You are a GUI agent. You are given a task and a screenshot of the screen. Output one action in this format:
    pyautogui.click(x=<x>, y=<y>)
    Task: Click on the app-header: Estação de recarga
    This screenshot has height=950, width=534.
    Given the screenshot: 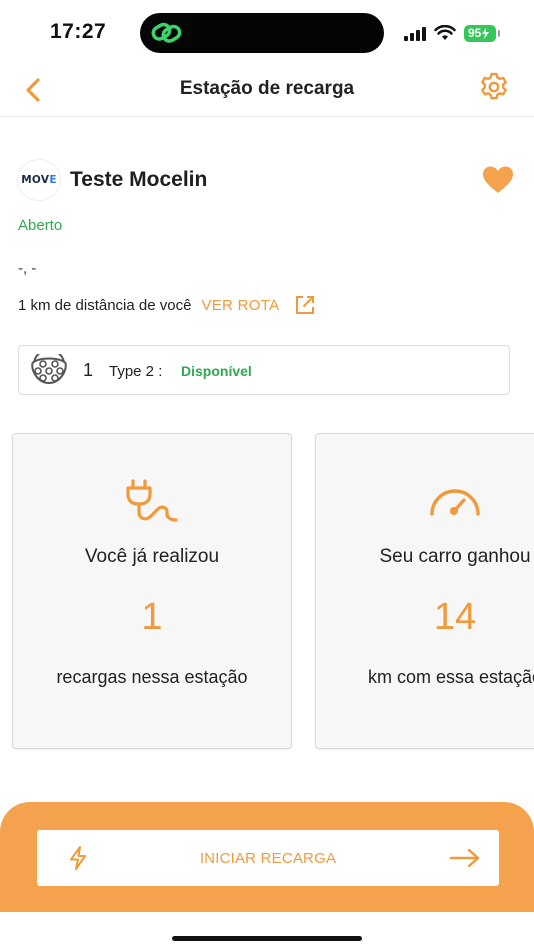 What is the action you would take?
    pyautogui.click(x=267, y=90)
    